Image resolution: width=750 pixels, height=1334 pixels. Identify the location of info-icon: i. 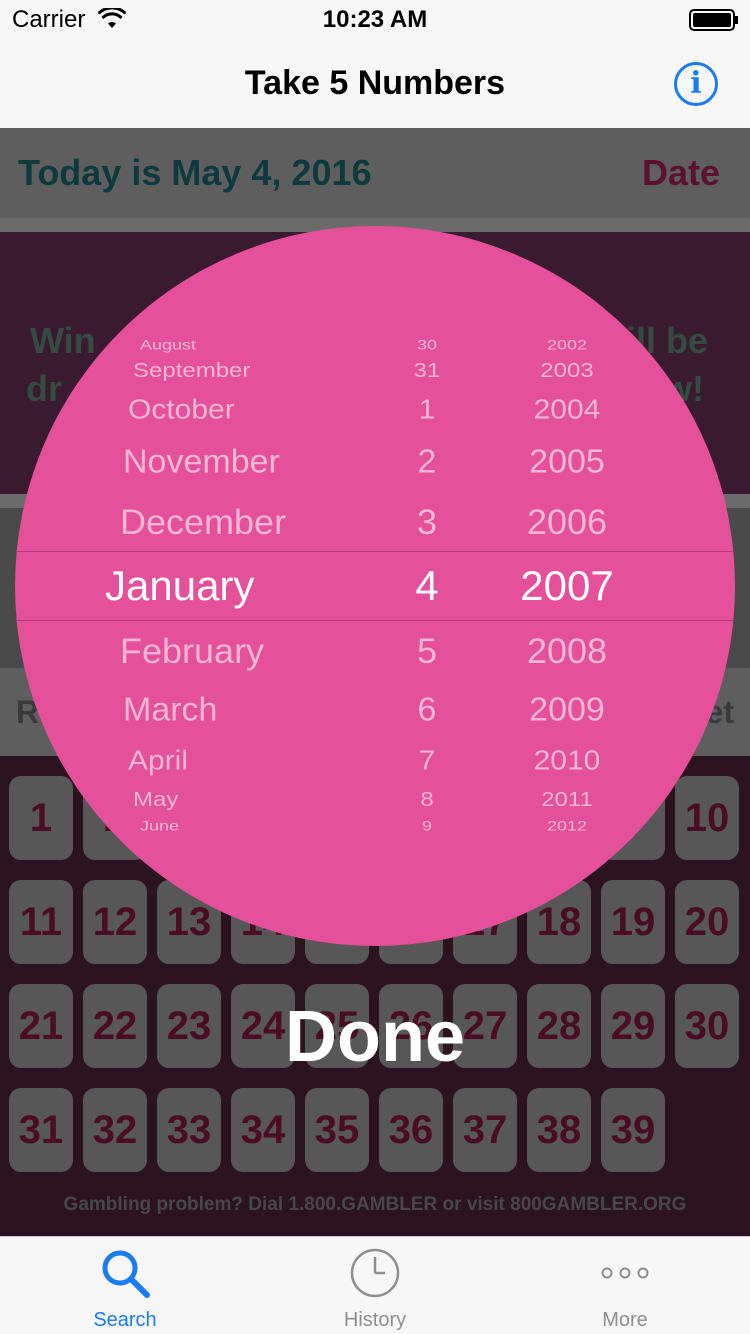
(696, 84).